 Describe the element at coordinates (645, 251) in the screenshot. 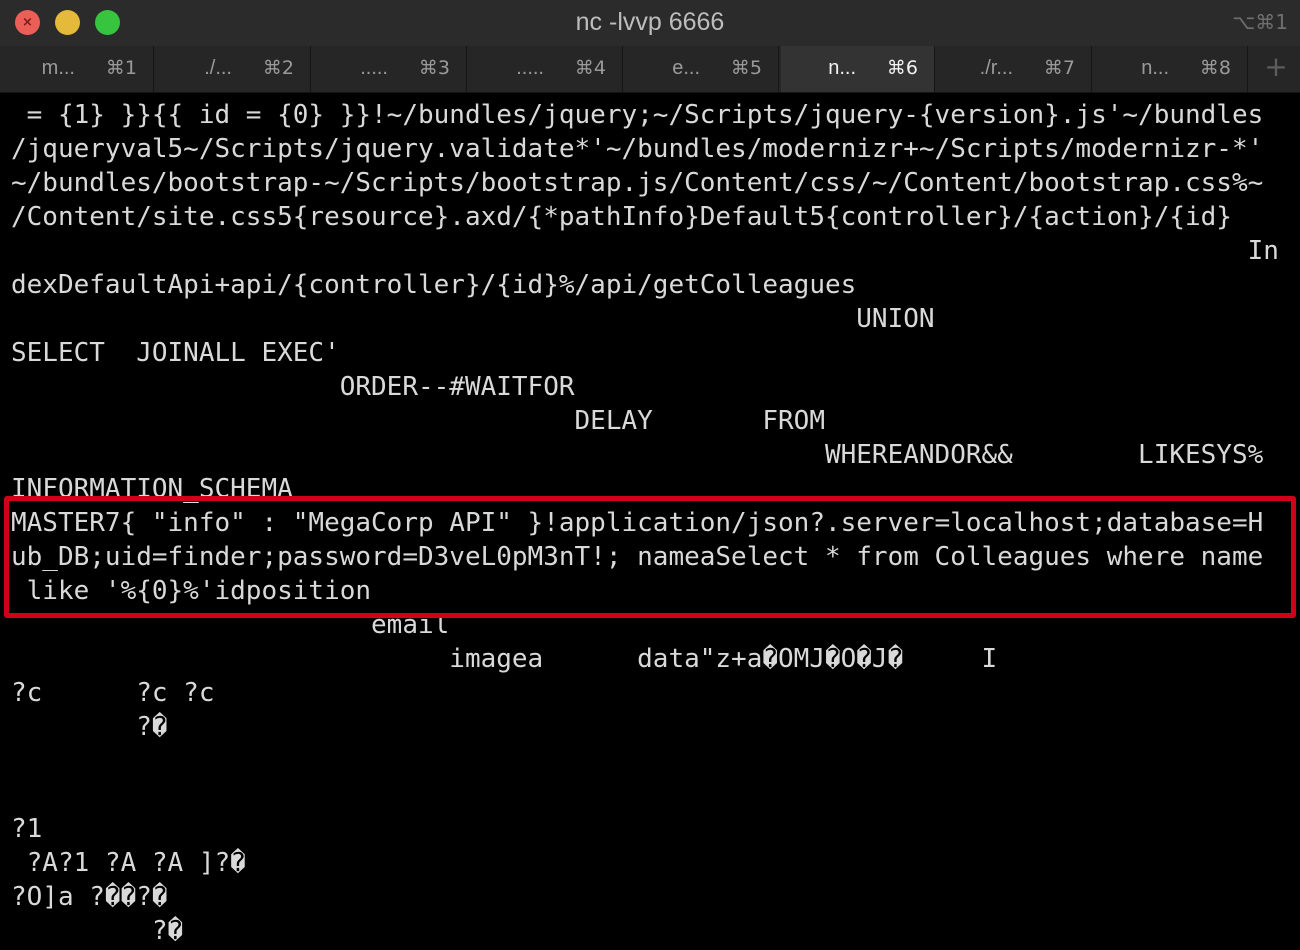

I see `terminal-line: In` at that location.